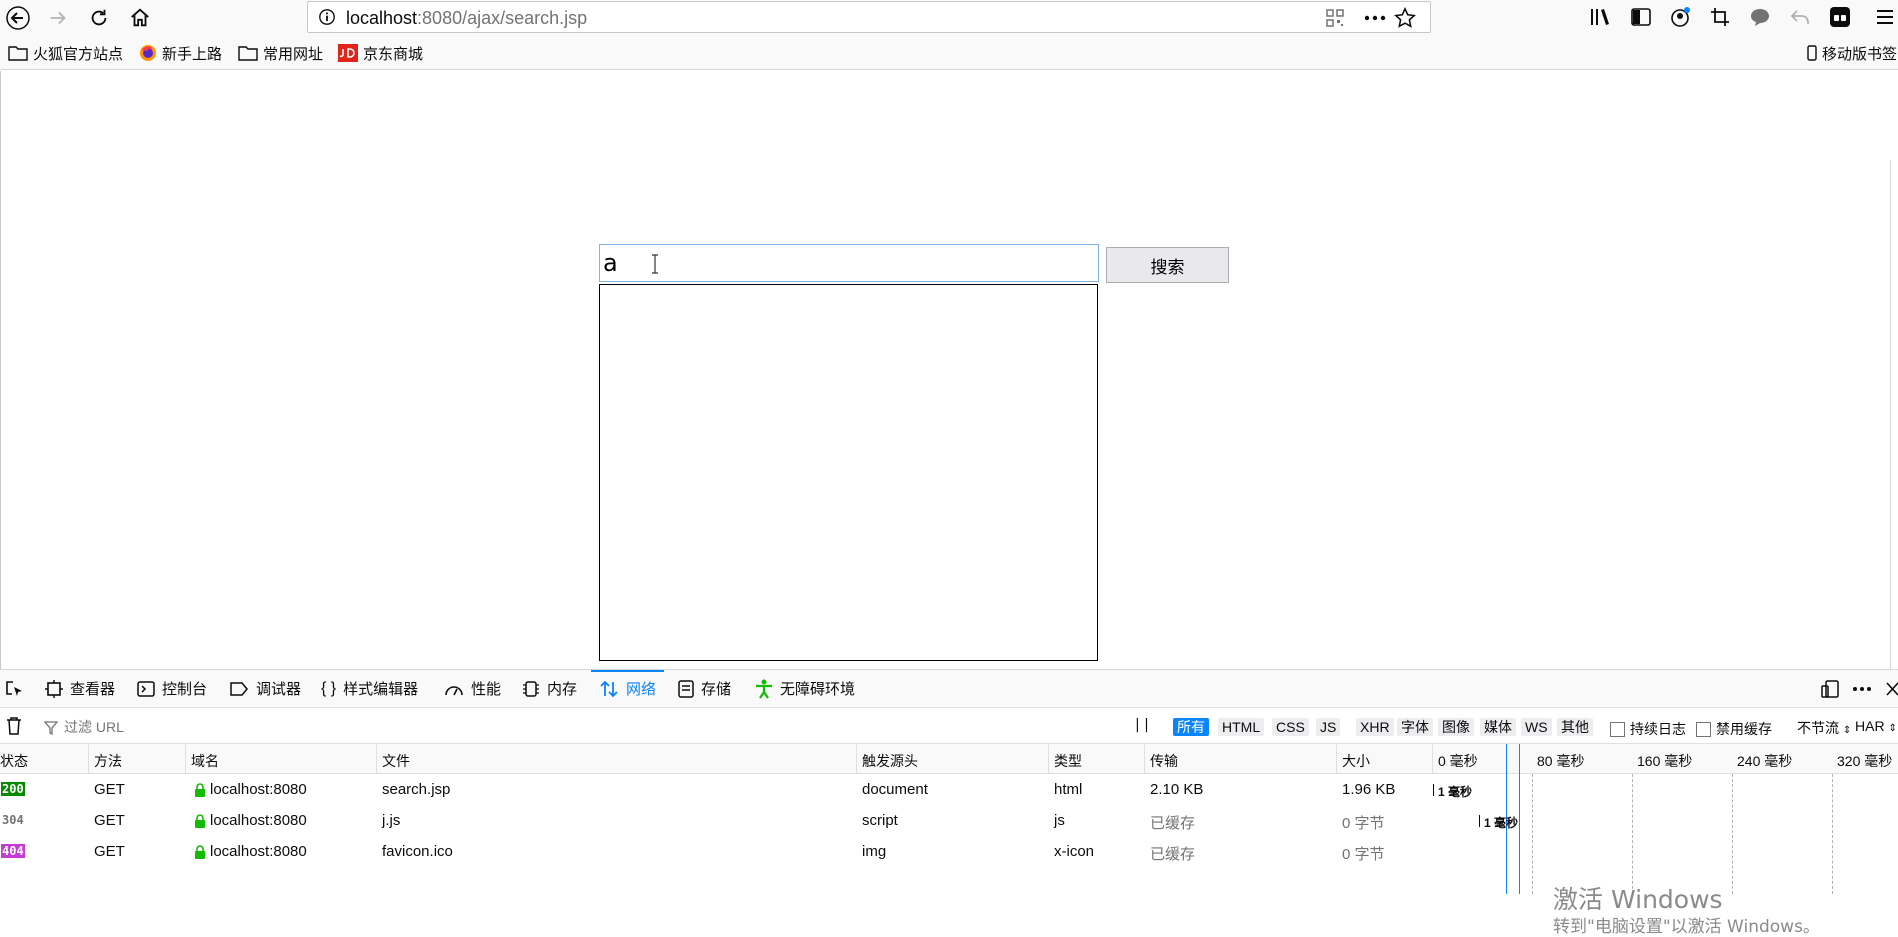 The height and width of the screenshot is (937, 1898). What do you see at coordinates (1456, 727) in the screenshot?
I see `filter-images: 图像` at bounding box center [1456, 727].